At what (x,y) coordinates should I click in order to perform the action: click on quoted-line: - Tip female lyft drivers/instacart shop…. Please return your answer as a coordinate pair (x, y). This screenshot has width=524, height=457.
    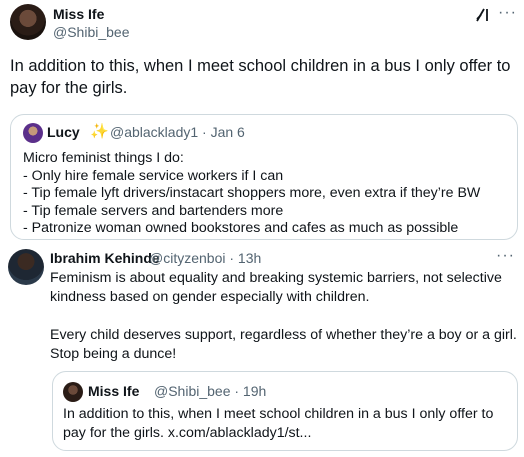
    Looking at the image, I should click on (252, 193).